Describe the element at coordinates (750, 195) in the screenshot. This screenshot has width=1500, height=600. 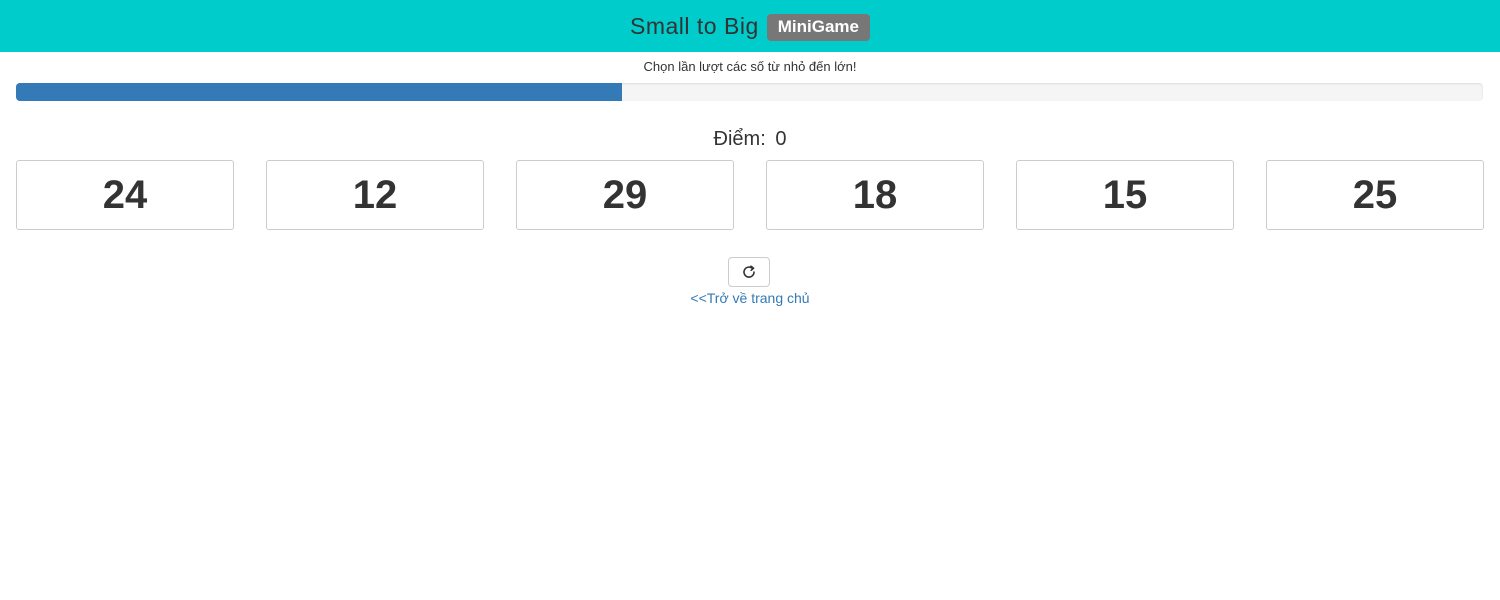
I see `number-tiles: 24 12 29 18 15 25` at that location.